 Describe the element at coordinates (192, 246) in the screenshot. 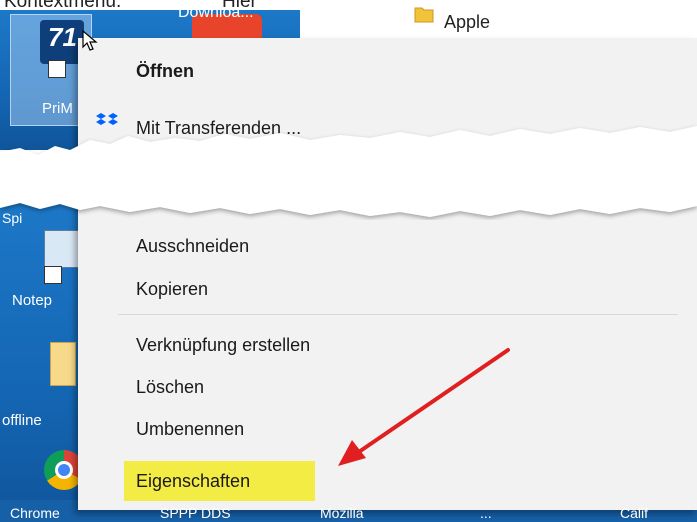

I see `menu-item-cut: Ausschneiden` at that location.